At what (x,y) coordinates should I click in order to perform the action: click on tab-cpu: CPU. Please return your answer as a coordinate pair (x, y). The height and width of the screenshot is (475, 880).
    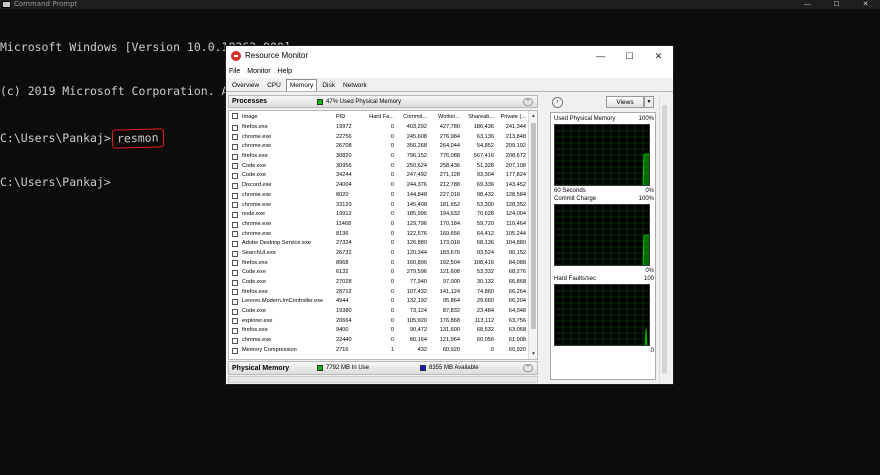
    Looking at the image, I should click on (274, 85).